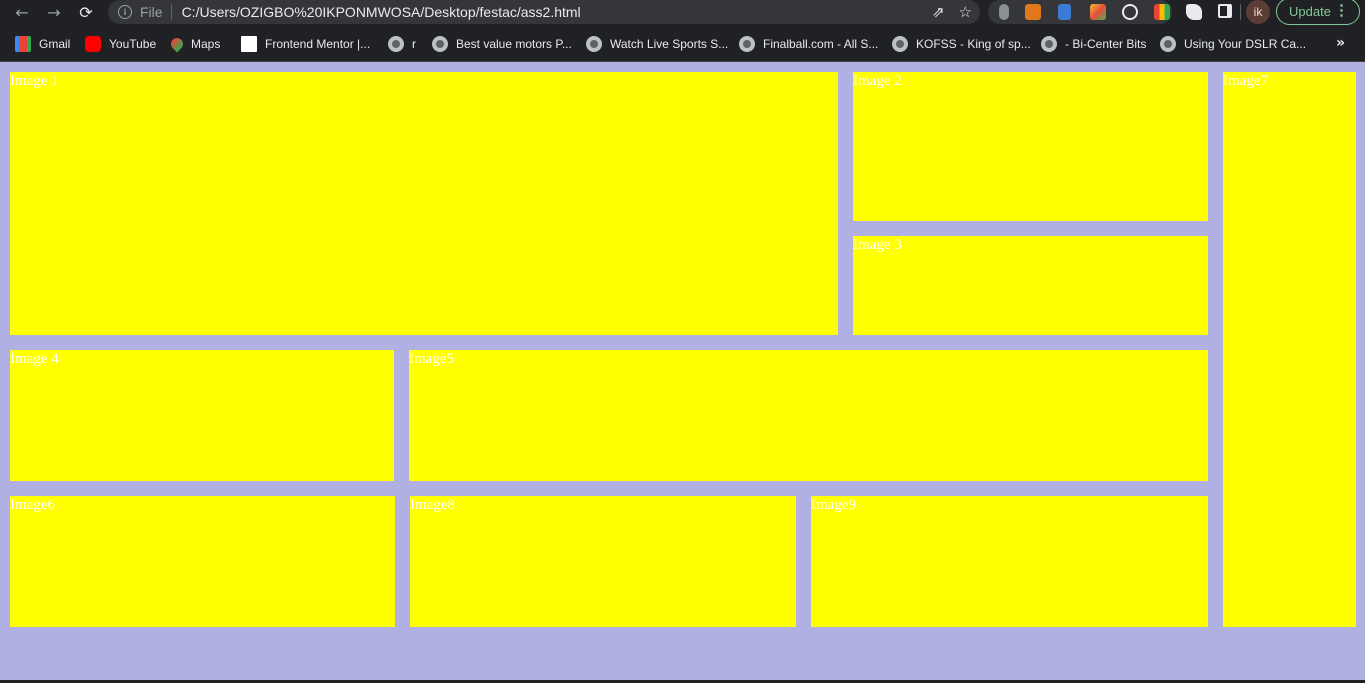 The image size is (1365, 683). What do you see at coordinates (1030, 146) in the screenshot?
I see `image-tile-2: Image 2` at bounding box center [1030, 146].